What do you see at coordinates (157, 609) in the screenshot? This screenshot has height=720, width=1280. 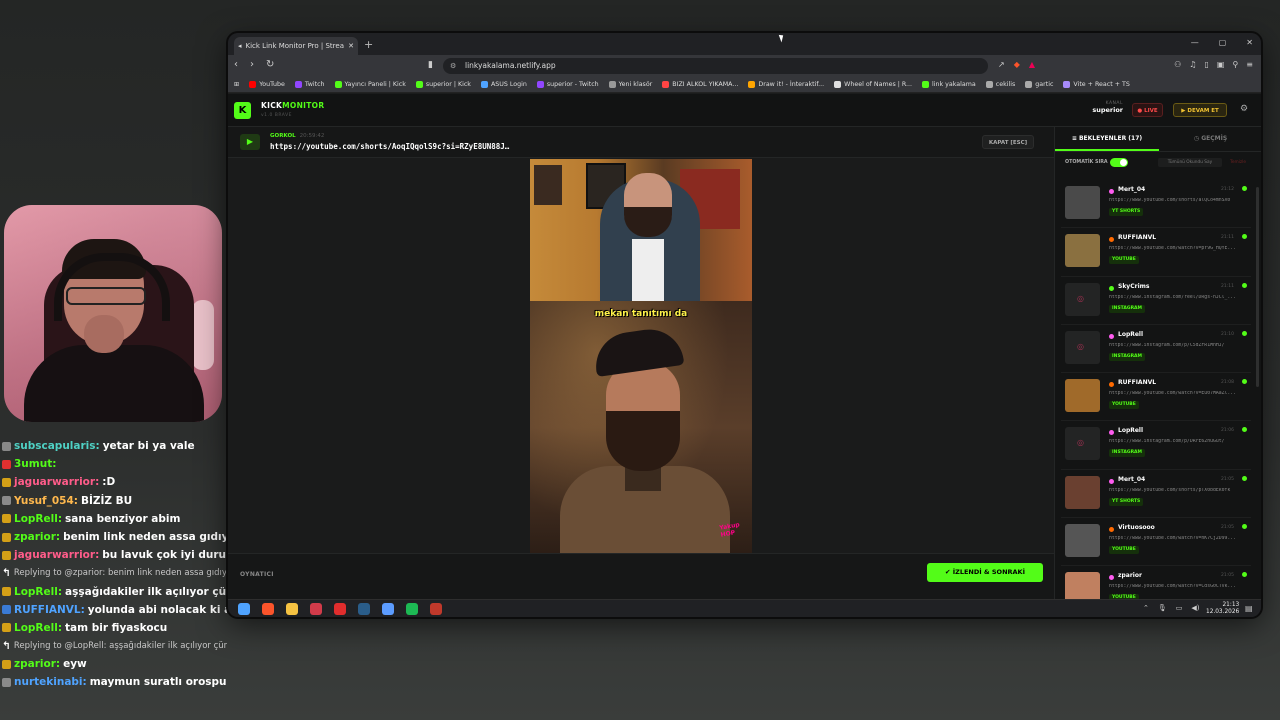 I see `chat-text: yolunda abi nolacak ki amk` at bounding box center [157, 609].